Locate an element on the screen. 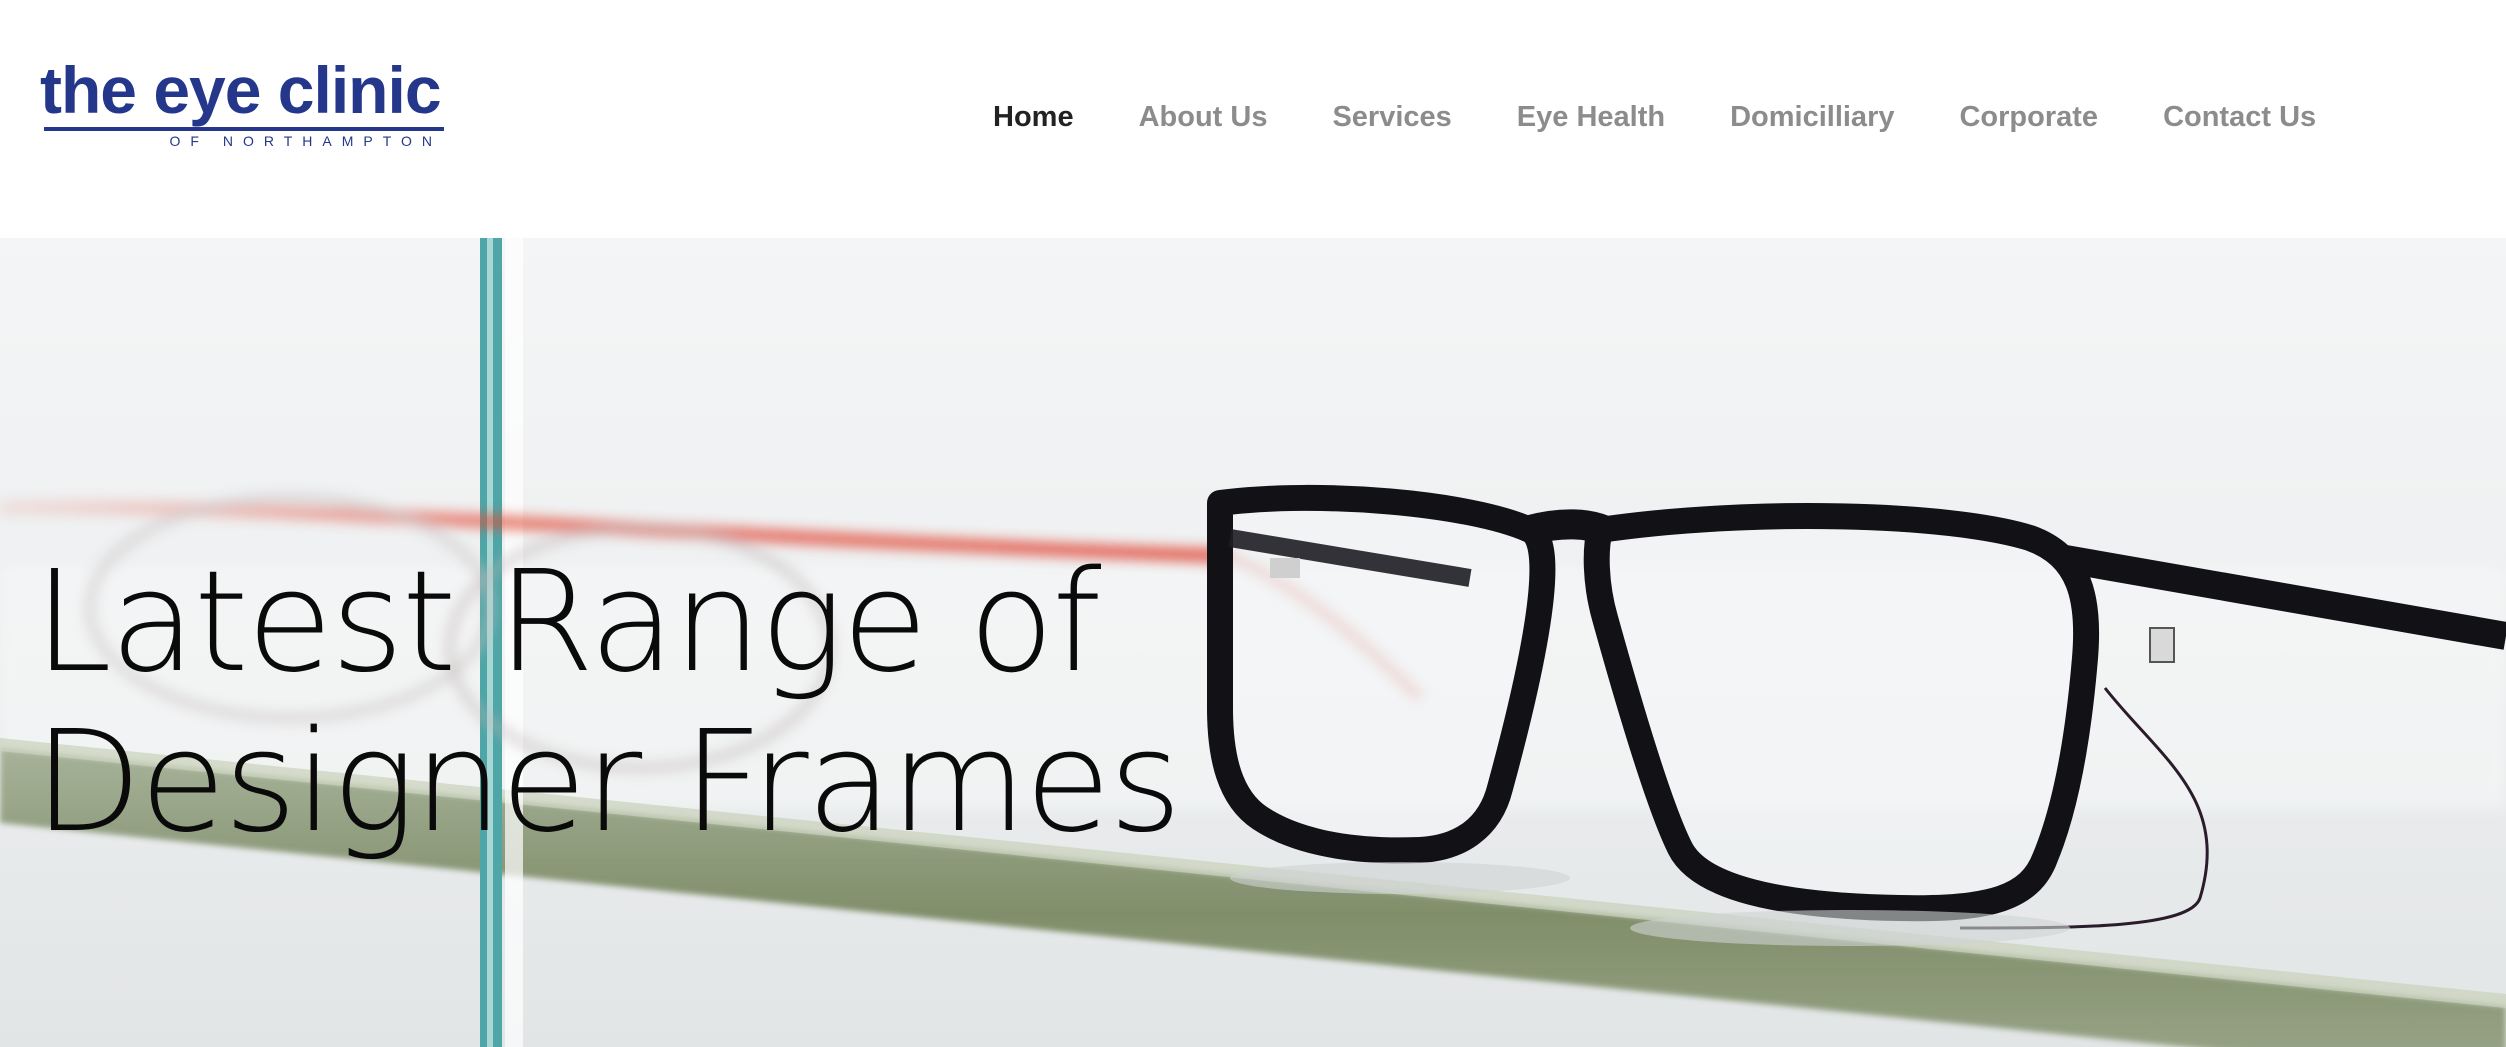 This screenshot has width=2506, height=1047. nav-item-services: Services is located at coordinates (1391, 117).